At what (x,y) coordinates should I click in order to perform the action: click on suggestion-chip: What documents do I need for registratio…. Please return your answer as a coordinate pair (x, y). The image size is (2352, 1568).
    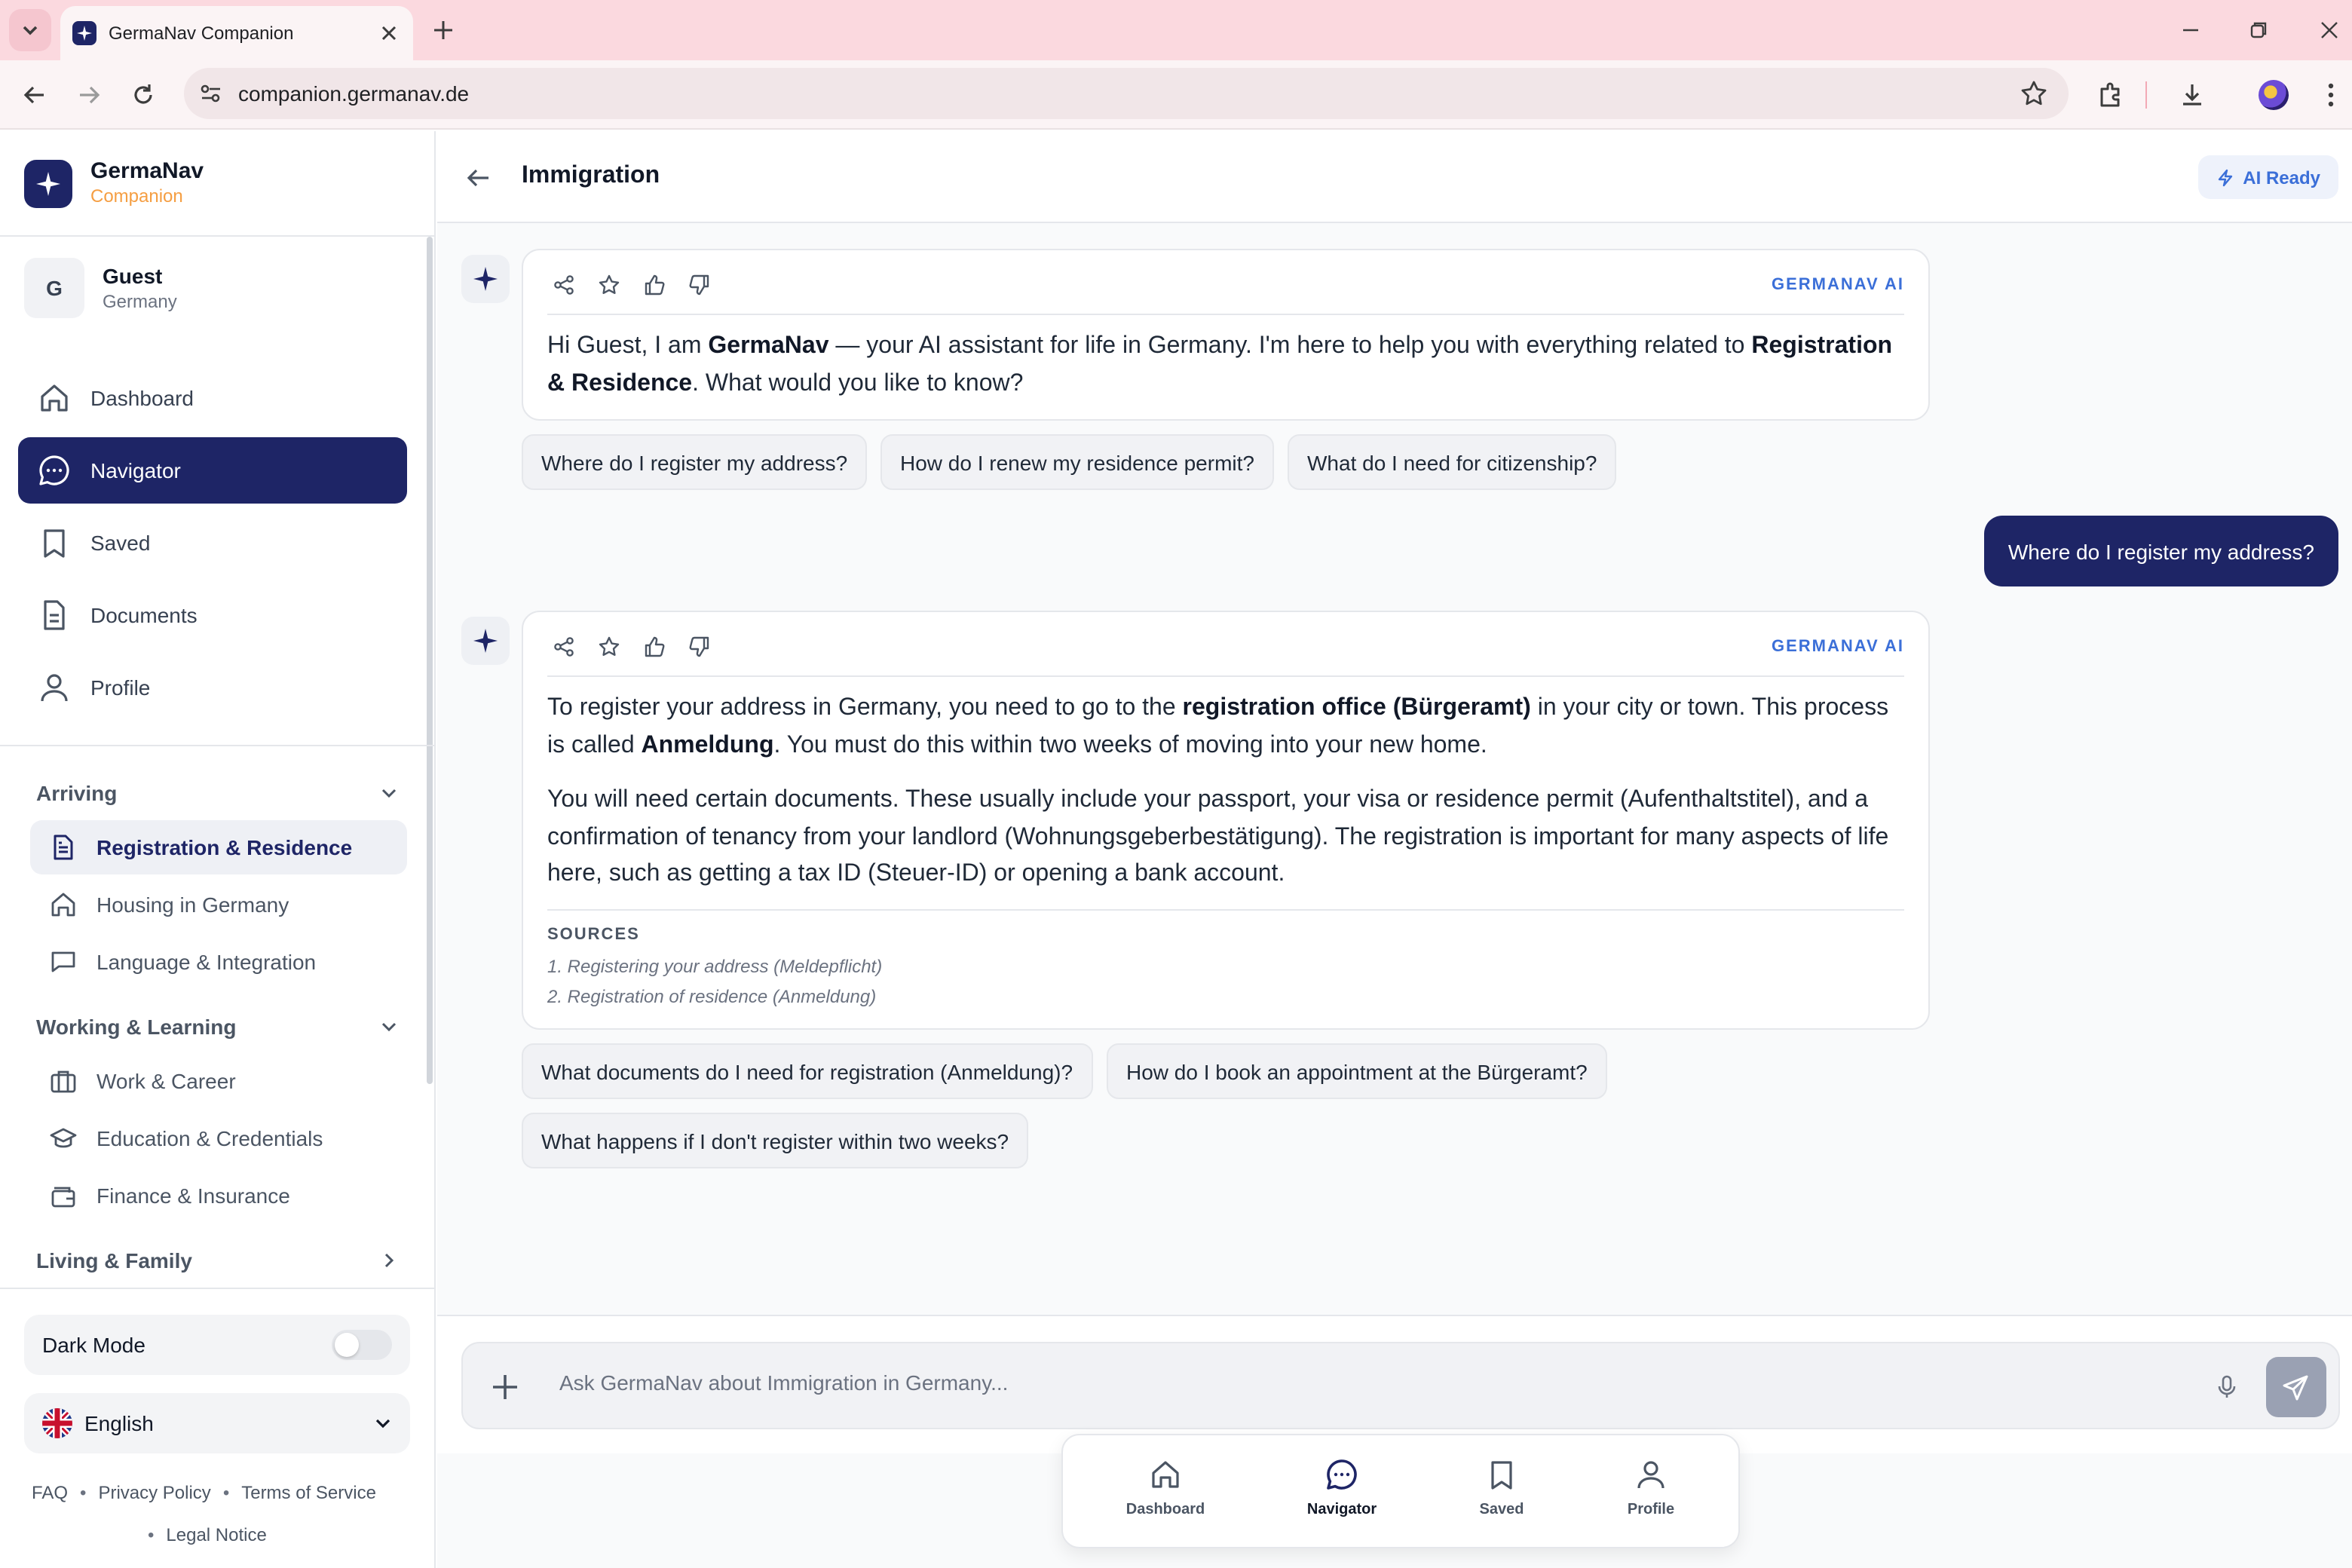
    Looking at the image, I should click on (807, 1071).